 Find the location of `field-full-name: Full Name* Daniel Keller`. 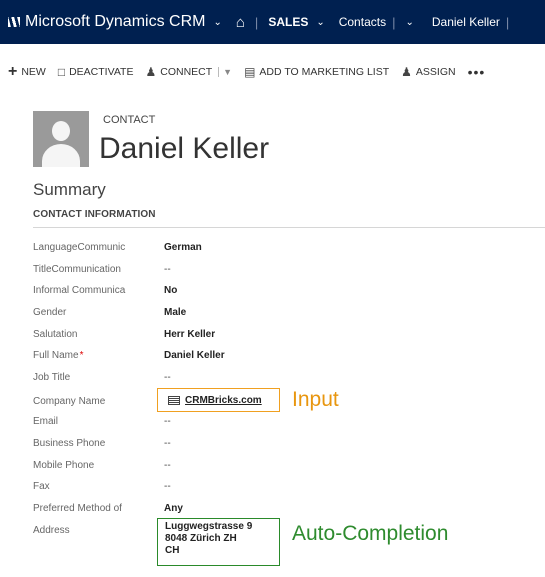

field-full-name: Full Name* Daniel Keller is located at coordinates (283, 360).